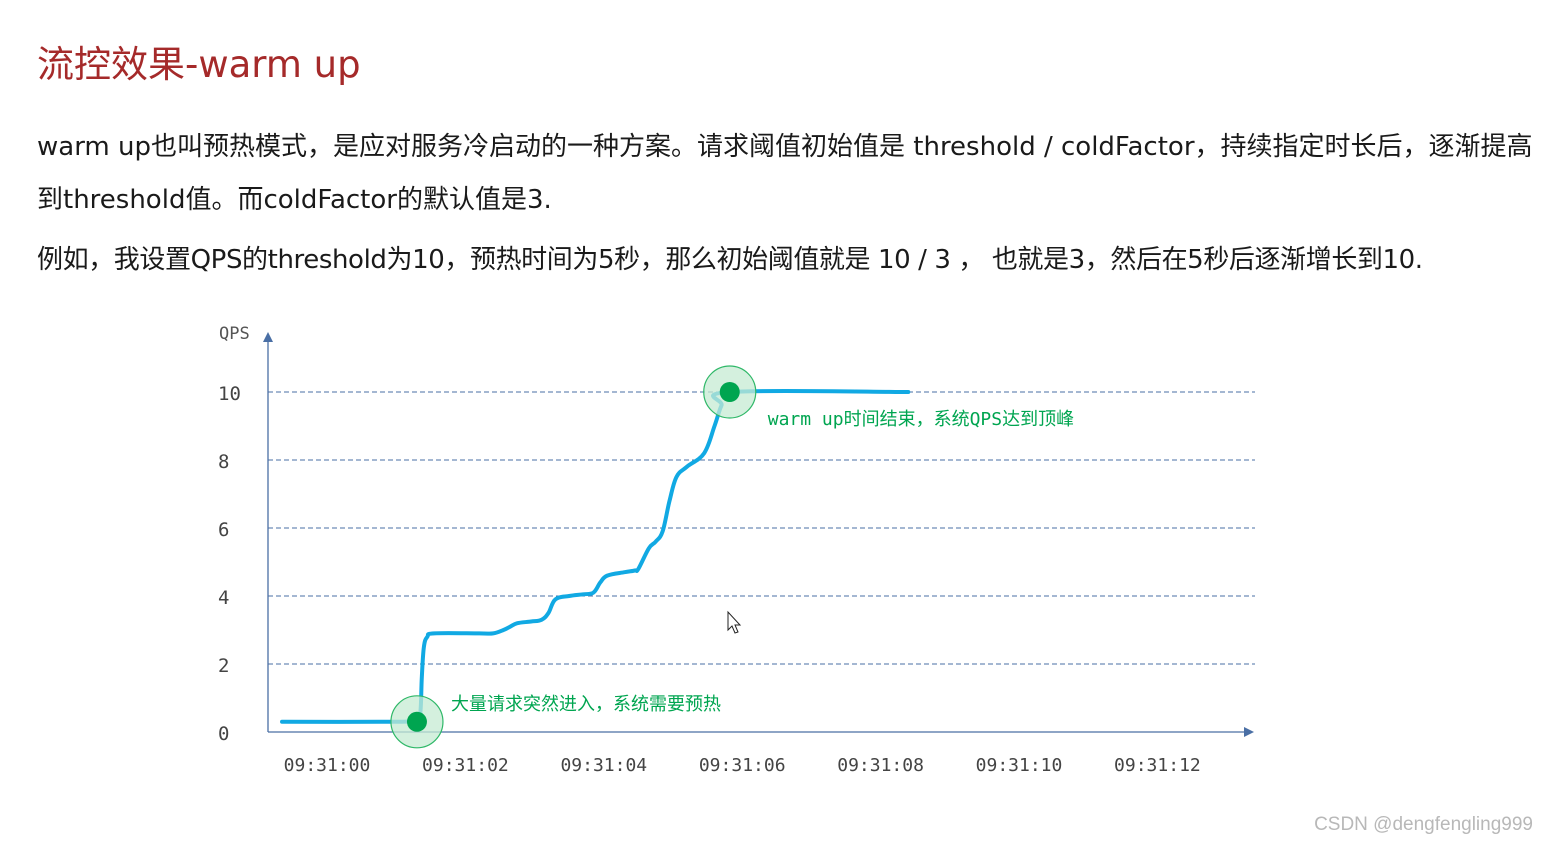  What do you see at coordinates (921, 419) in the screenshot?
I see `annotation-1: warm up时间结束，系统QPS达到顶峰` at bounding box center [921, 419].